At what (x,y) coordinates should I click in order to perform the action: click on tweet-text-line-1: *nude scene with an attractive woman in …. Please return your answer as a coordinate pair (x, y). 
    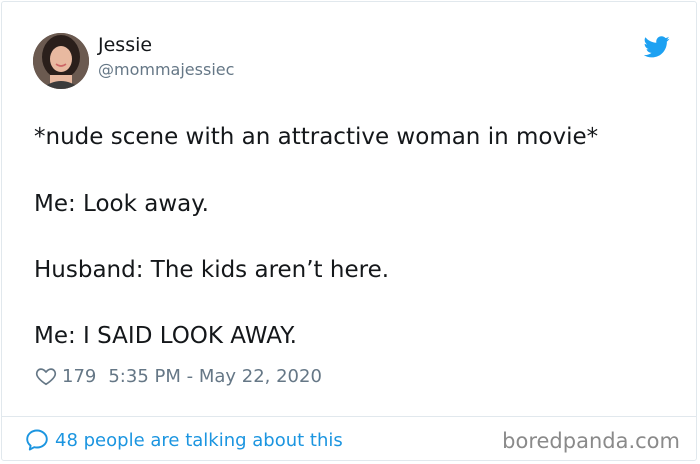
    Looking at the image, I should click on (316, 137).